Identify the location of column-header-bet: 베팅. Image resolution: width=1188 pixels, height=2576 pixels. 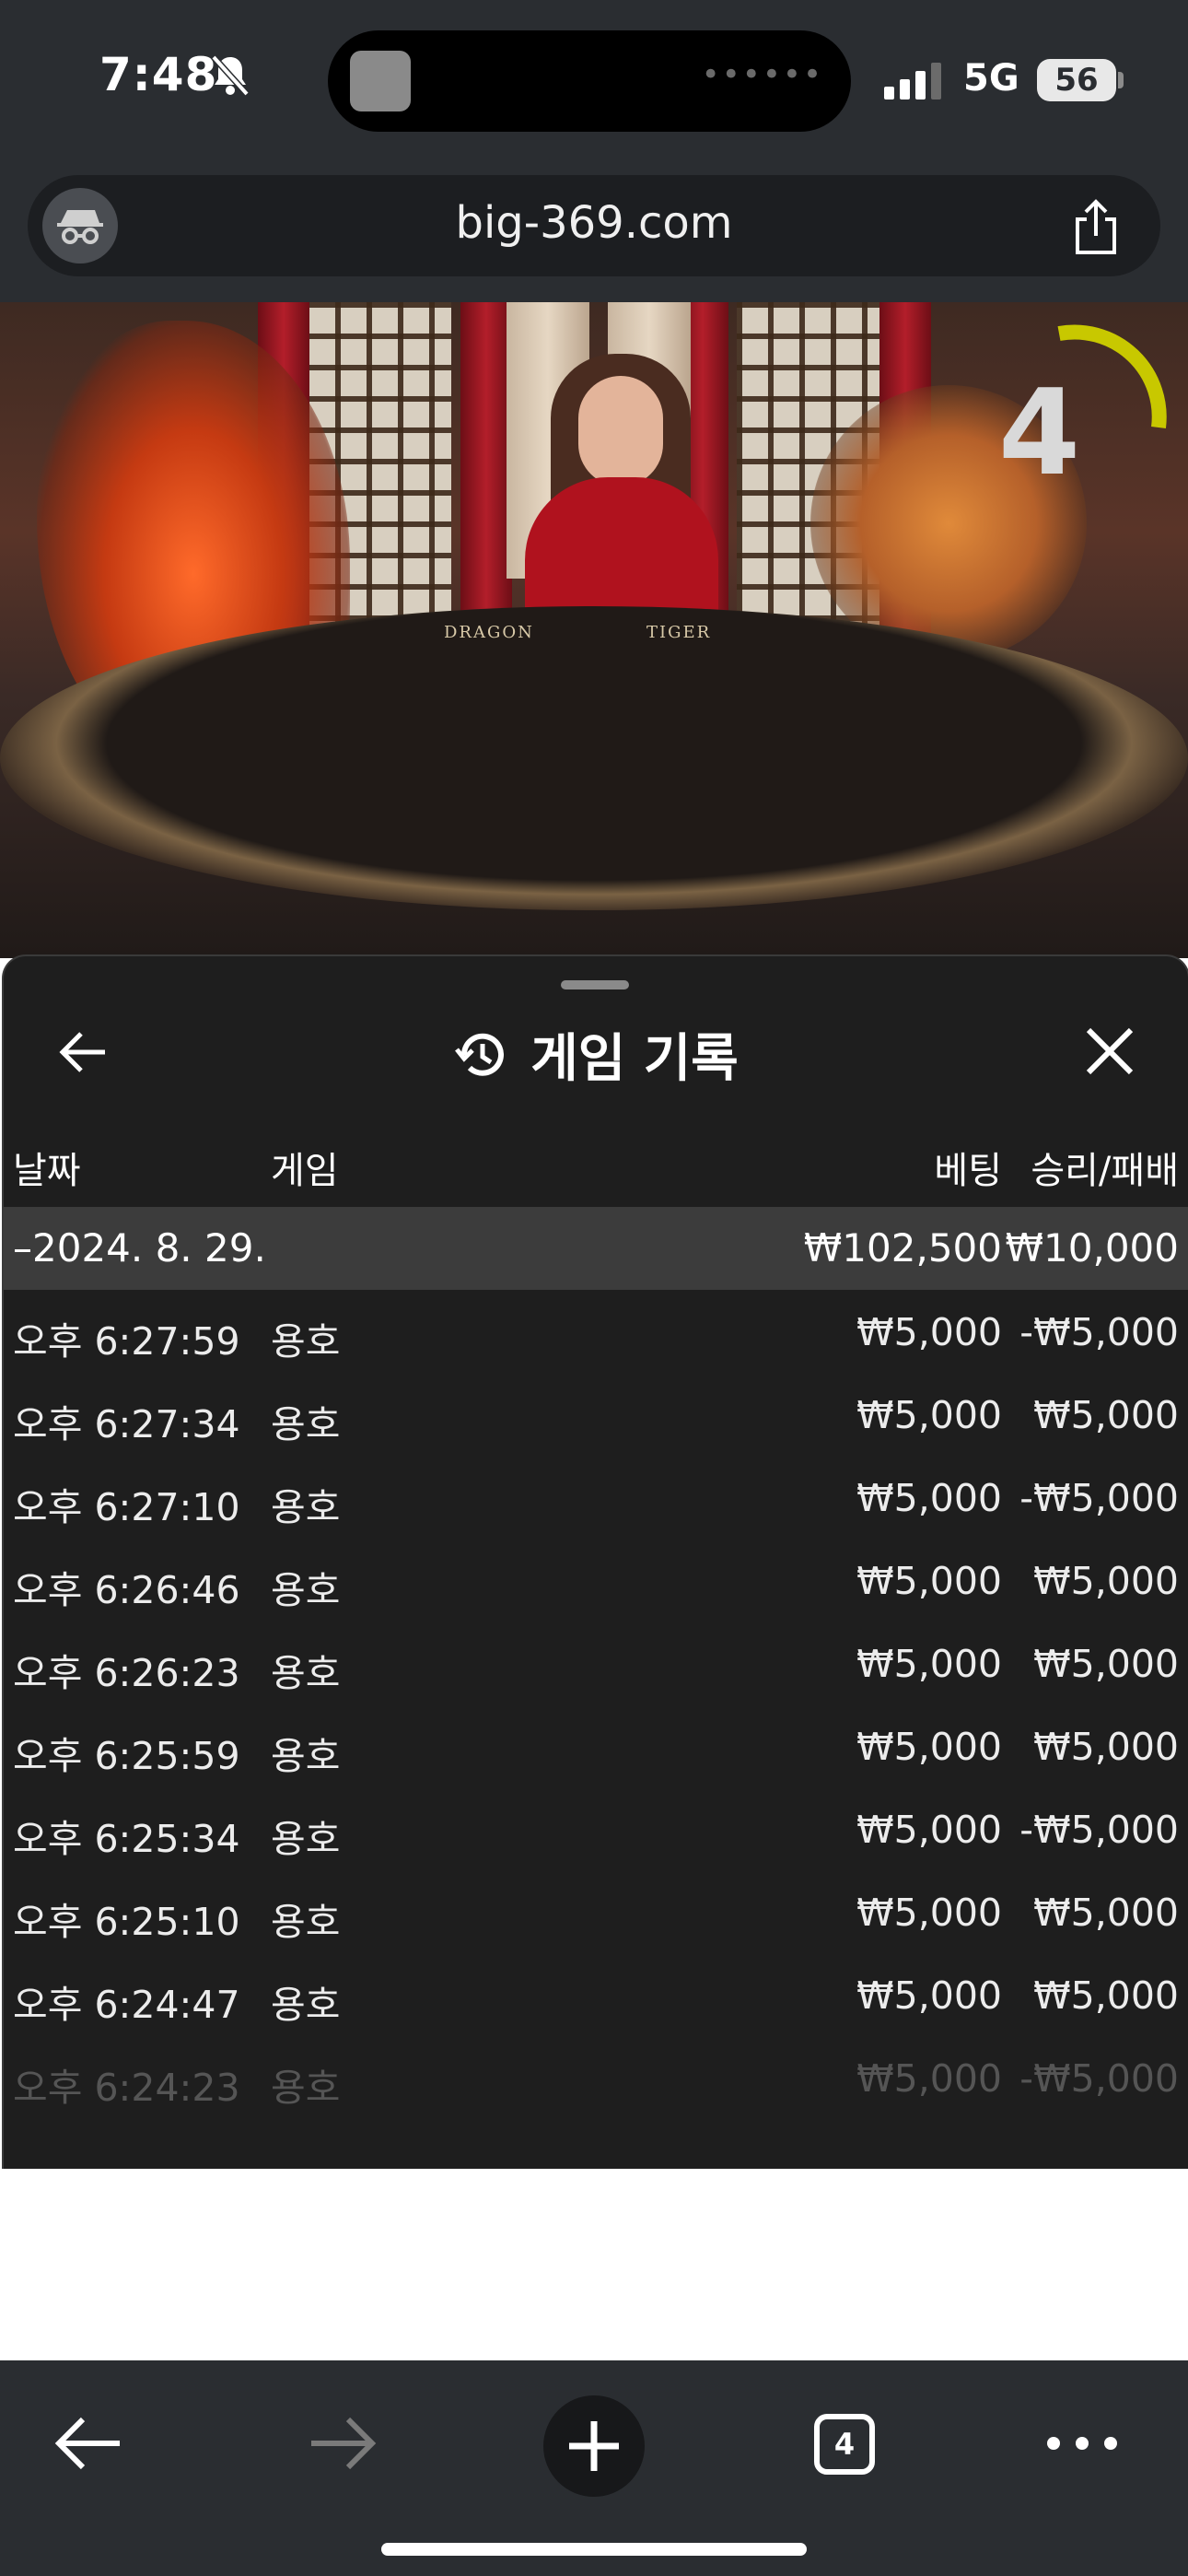
(968, 1171).